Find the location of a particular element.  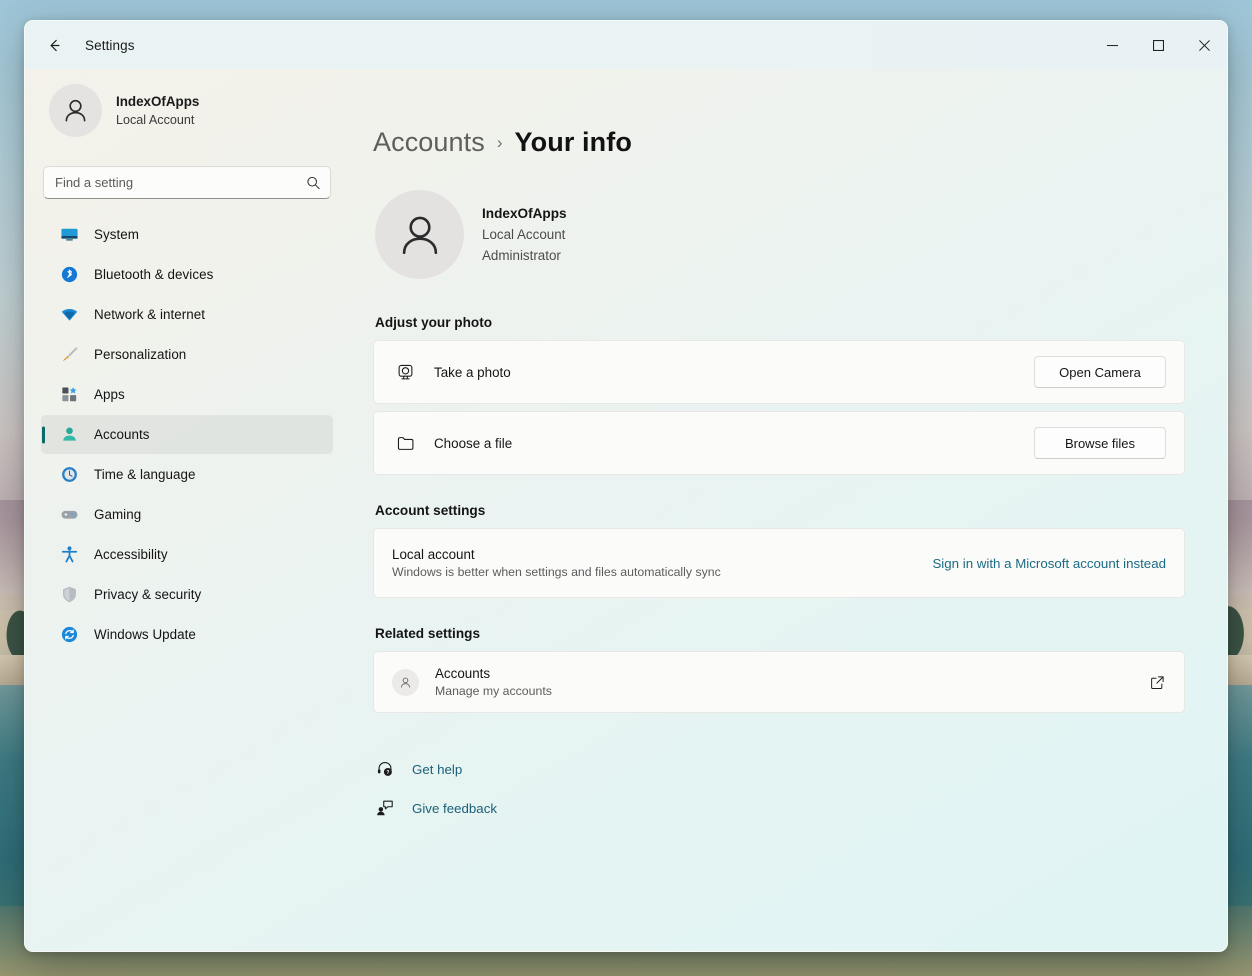

sidebar-item-label: Privacy & security is located at coordinates (148, 594).